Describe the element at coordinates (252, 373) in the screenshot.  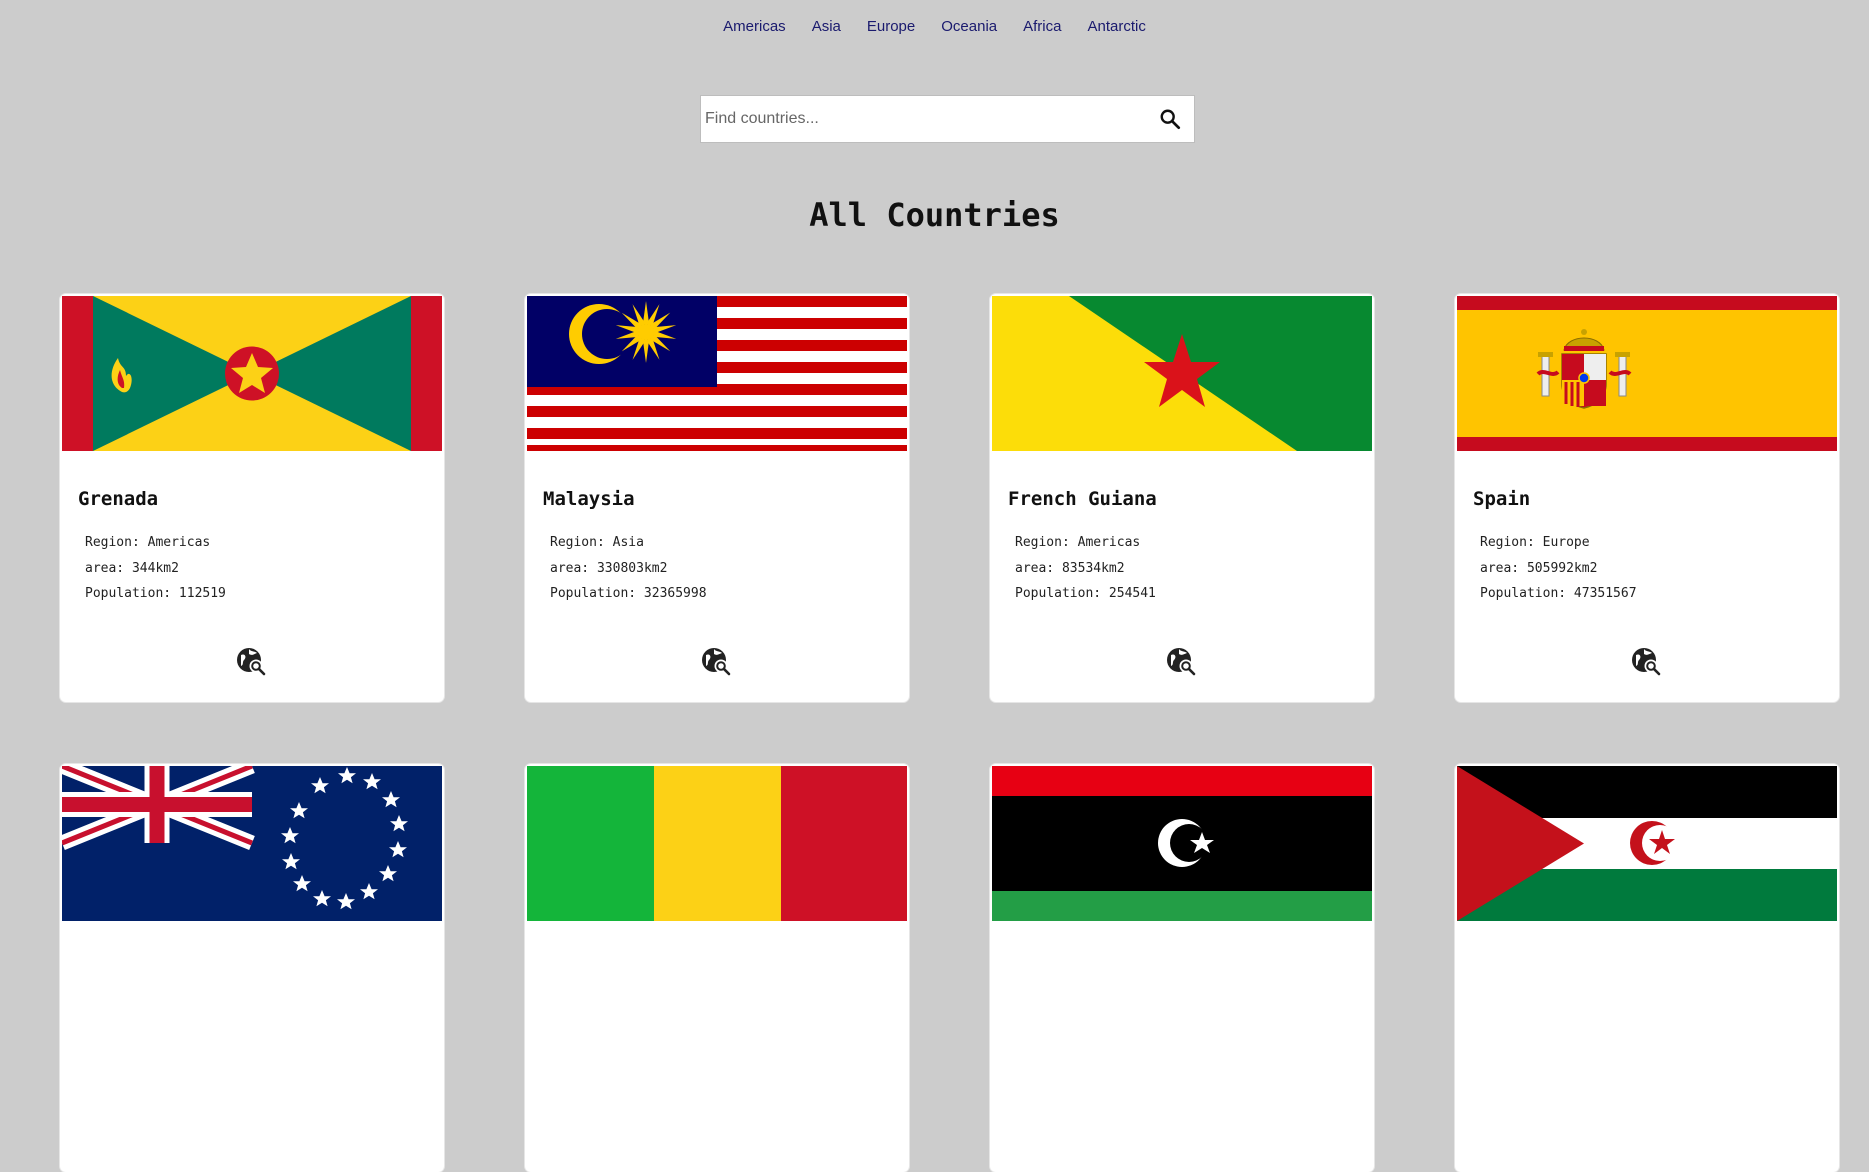
I see `flag-image-grenada` at that location.